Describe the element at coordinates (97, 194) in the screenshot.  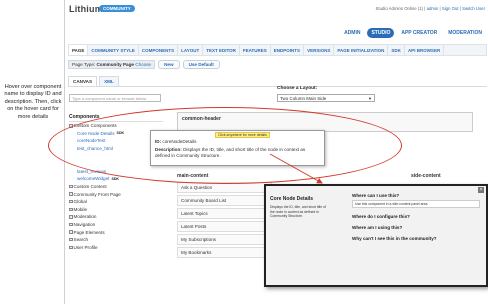
I see `component-item-label: Community Front Page` at that location.